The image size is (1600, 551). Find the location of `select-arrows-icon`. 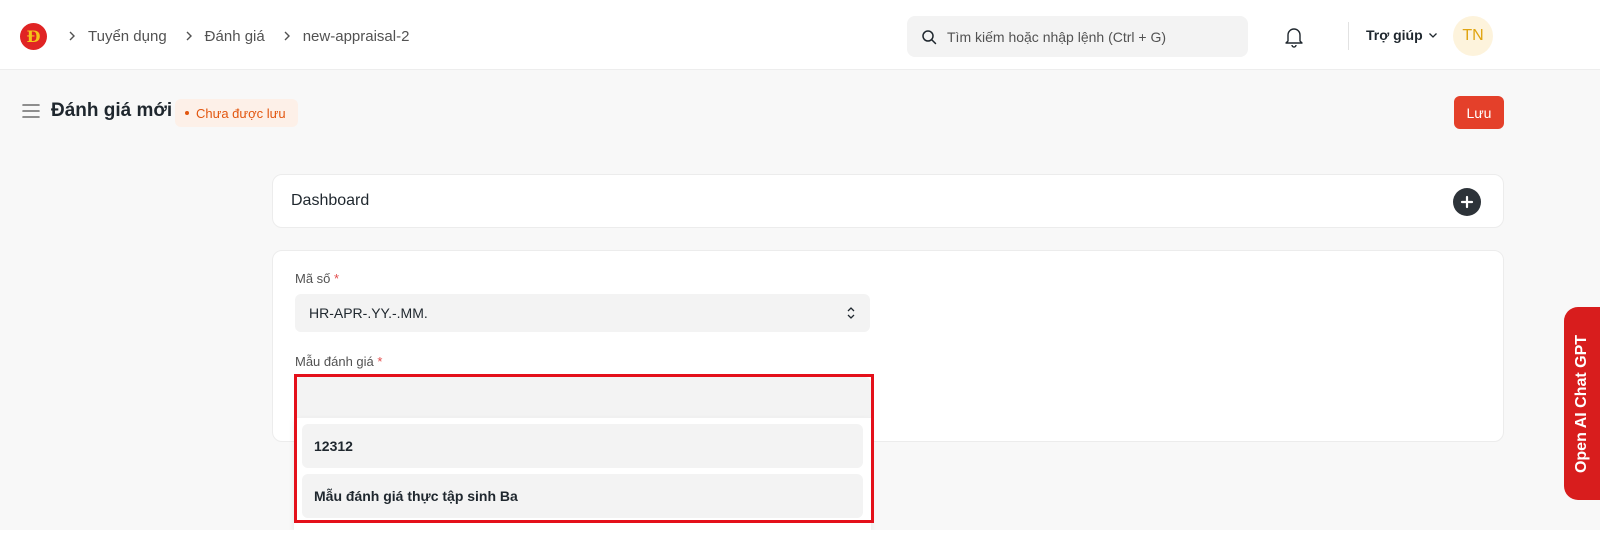

select-arrows-icon is located at coordinates (851, 313).